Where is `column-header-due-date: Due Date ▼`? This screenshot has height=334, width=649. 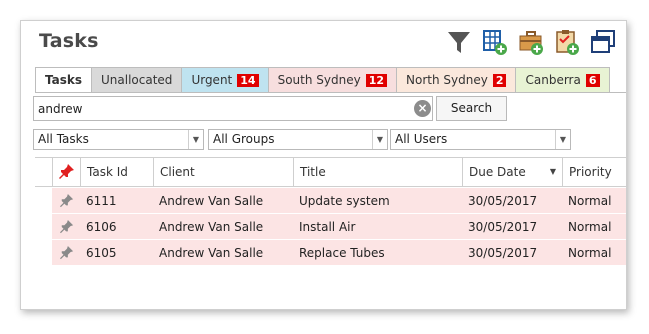 column-header-due-date: Due Date ▼ is located at coordinates (512, 172).